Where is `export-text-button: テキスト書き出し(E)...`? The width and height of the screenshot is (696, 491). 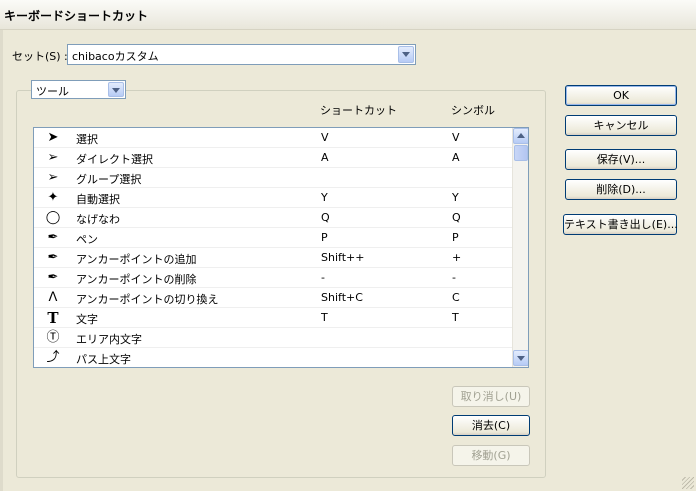
export-text-button: テキスト書き出し(E)... is located at coordinates (620, 224).